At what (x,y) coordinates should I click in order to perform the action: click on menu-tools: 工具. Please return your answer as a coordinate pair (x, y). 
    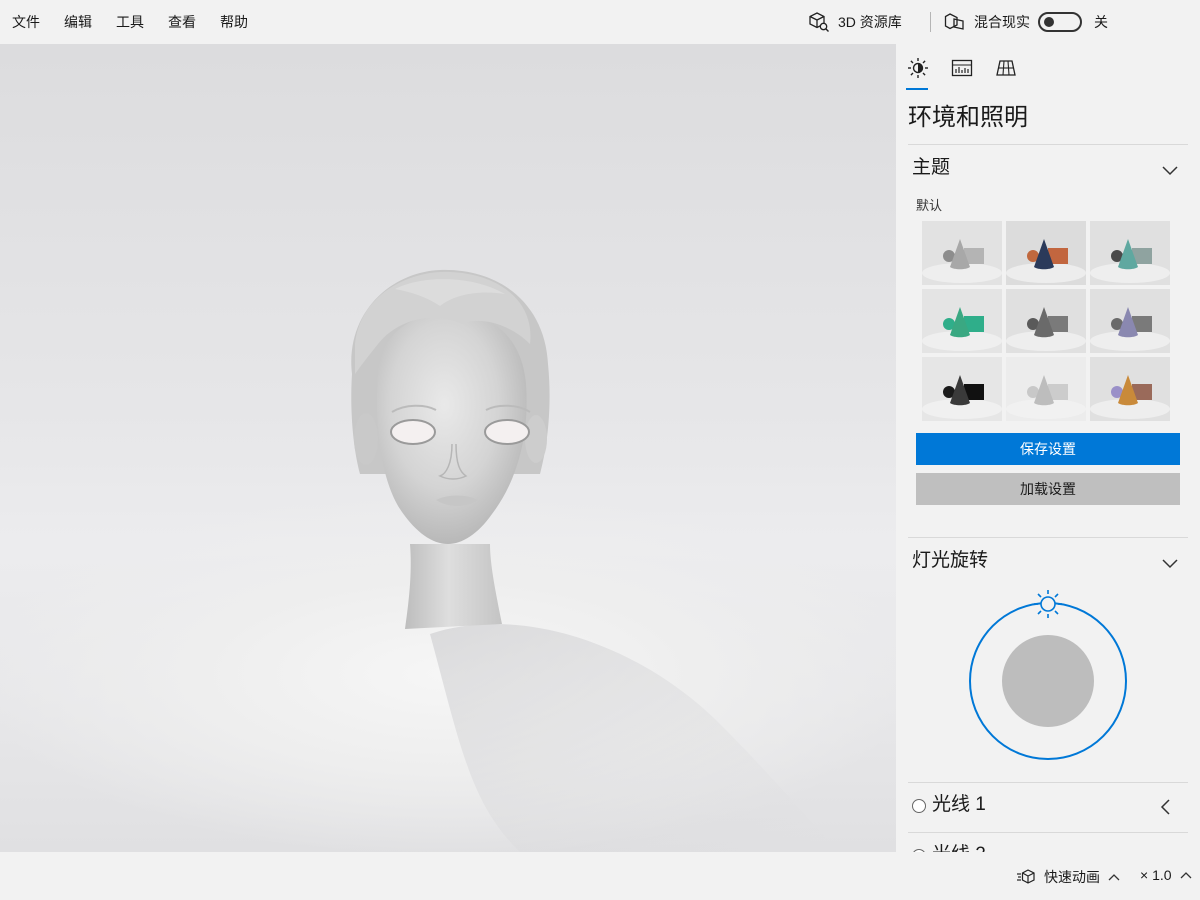
    Looking at the image, I should click on (130, 22).